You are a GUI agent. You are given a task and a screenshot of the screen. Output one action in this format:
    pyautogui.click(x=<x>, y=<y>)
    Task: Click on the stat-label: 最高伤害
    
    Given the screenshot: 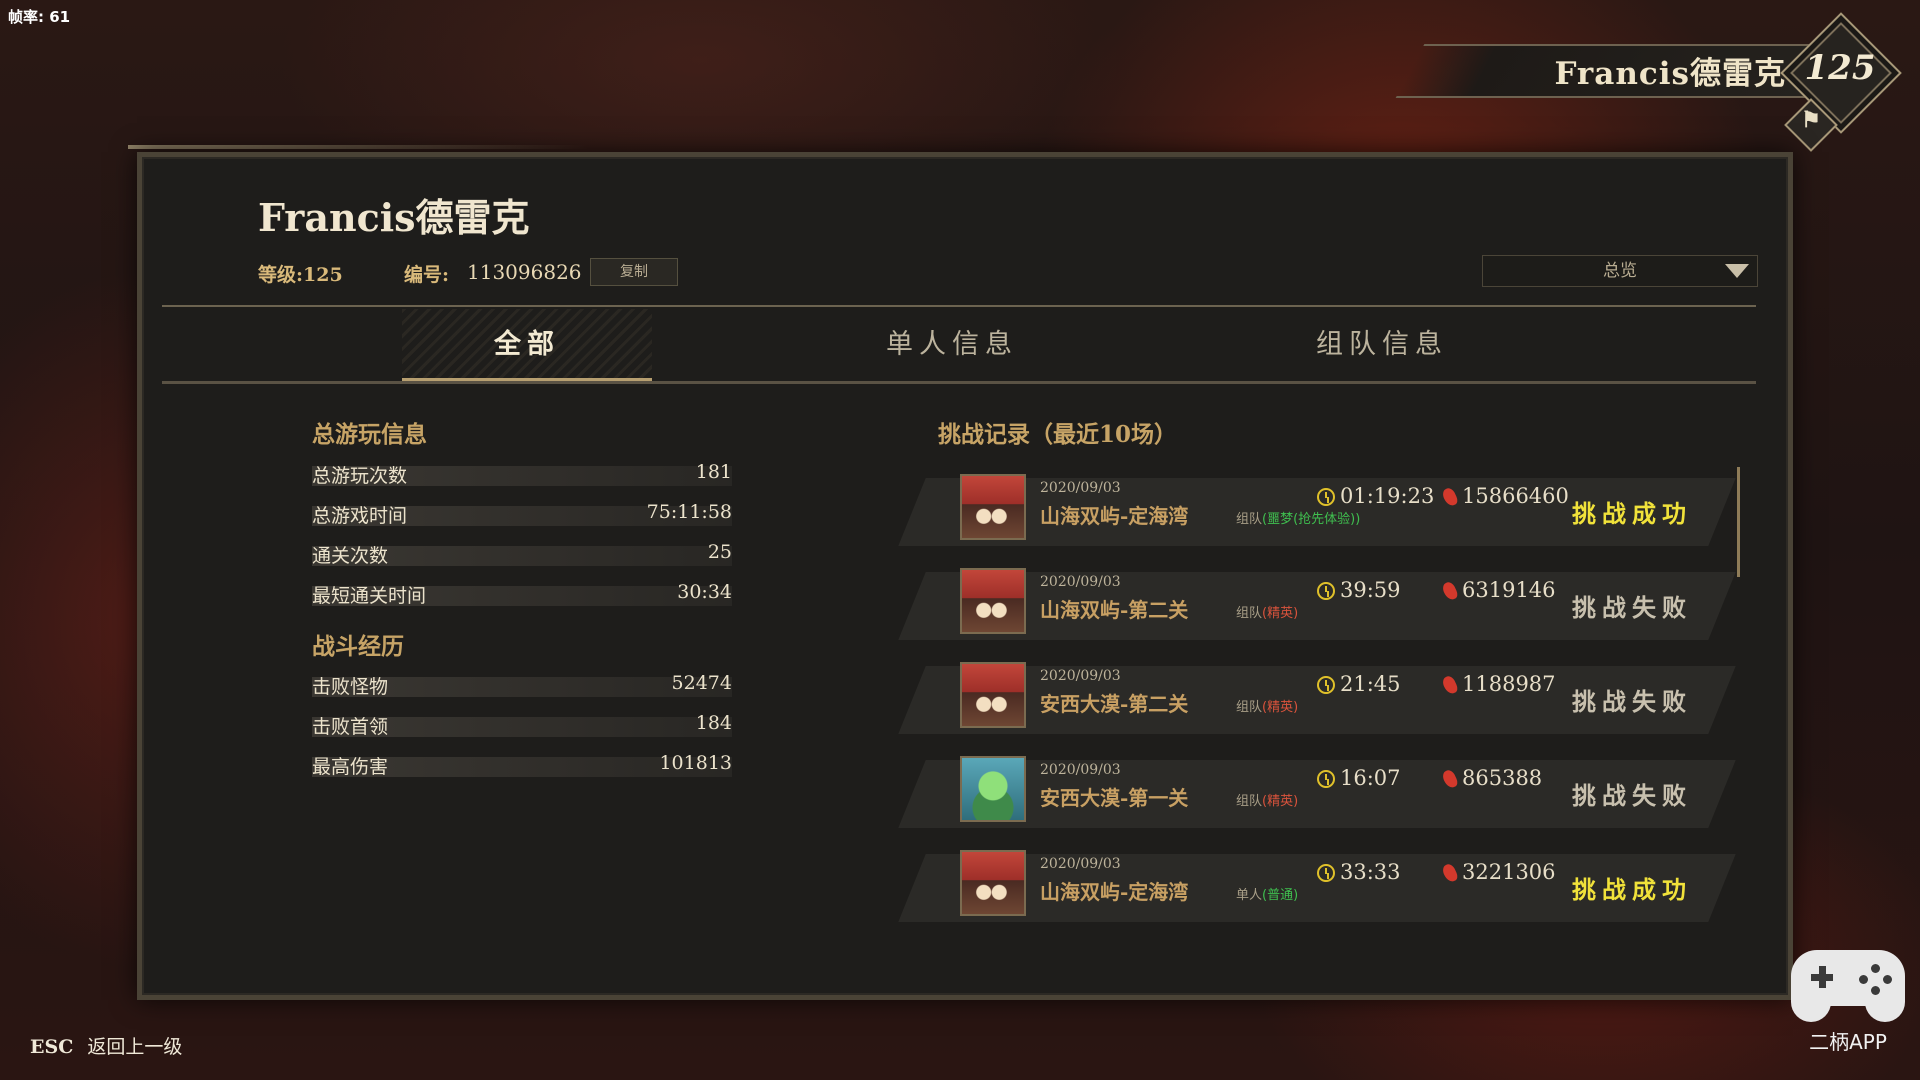 What is the action you would take?
    pyautogui.click(x=350, y=767)
    